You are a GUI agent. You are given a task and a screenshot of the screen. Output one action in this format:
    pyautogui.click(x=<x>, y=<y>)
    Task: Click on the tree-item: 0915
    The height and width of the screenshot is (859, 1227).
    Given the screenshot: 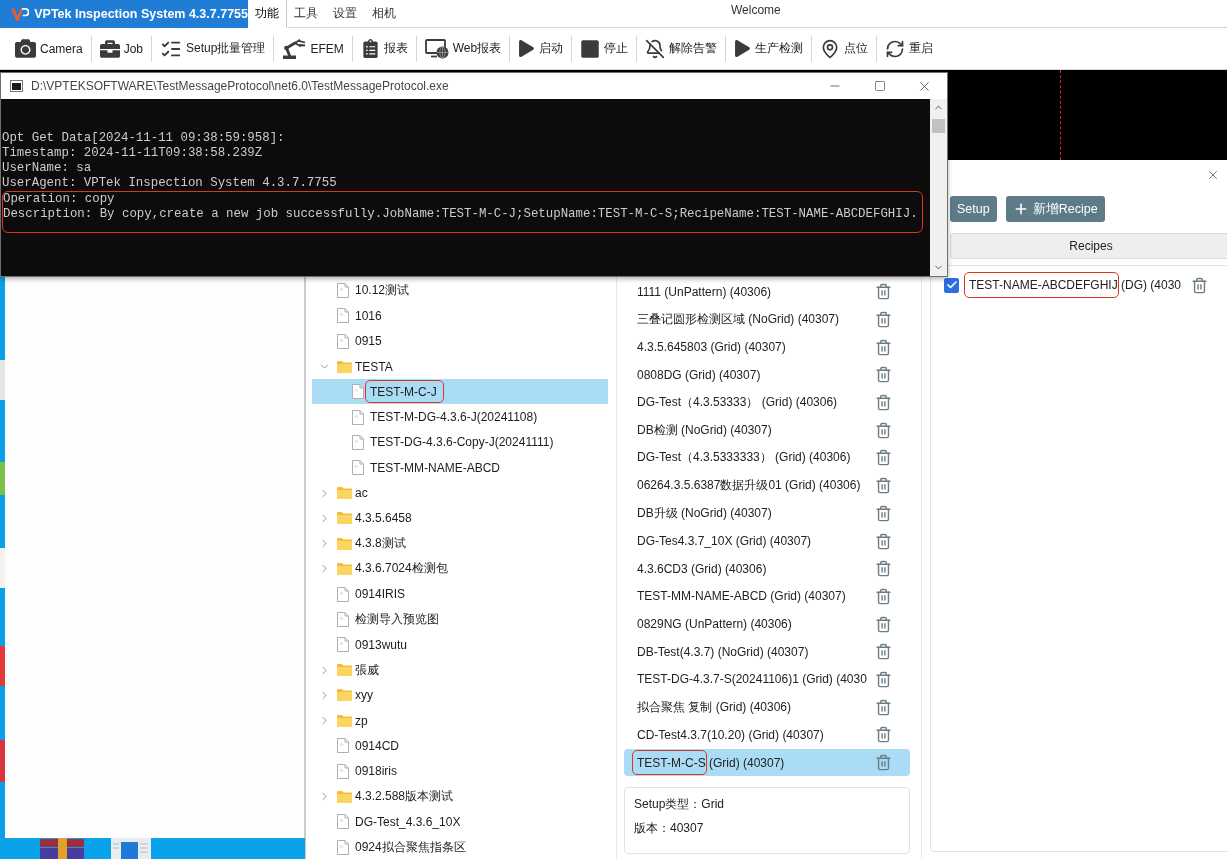 What is the action you would take?
    pyautogui.click(x=460, y=341)
    